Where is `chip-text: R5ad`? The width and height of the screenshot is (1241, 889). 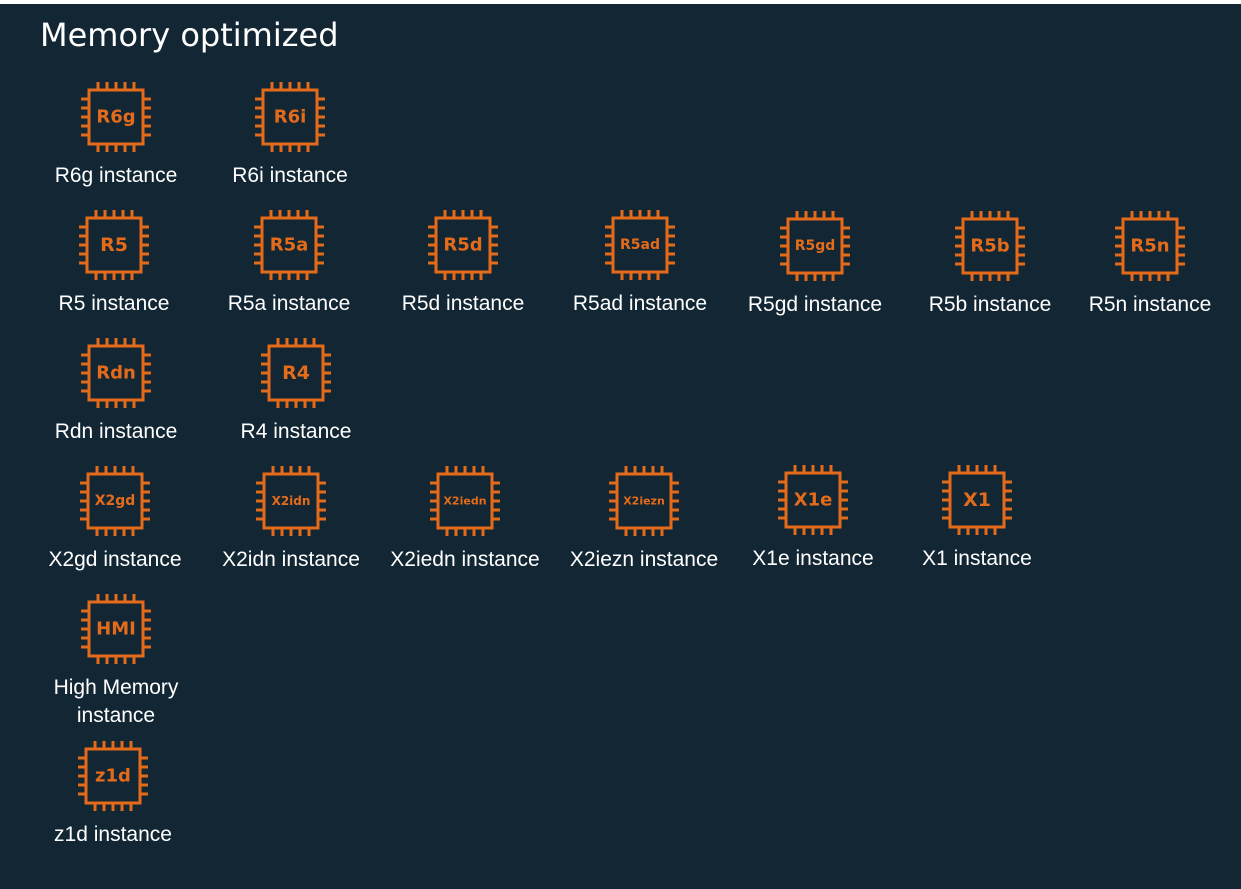
chip-text: R5ad is located at coordinates (640, 245).